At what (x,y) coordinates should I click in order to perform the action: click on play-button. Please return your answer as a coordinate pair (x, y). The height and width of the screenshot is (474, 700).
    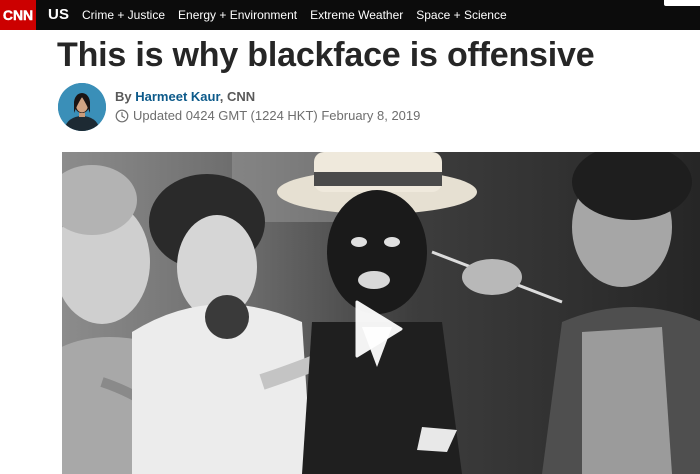
    Looking at the image, I should click on (379, 329).